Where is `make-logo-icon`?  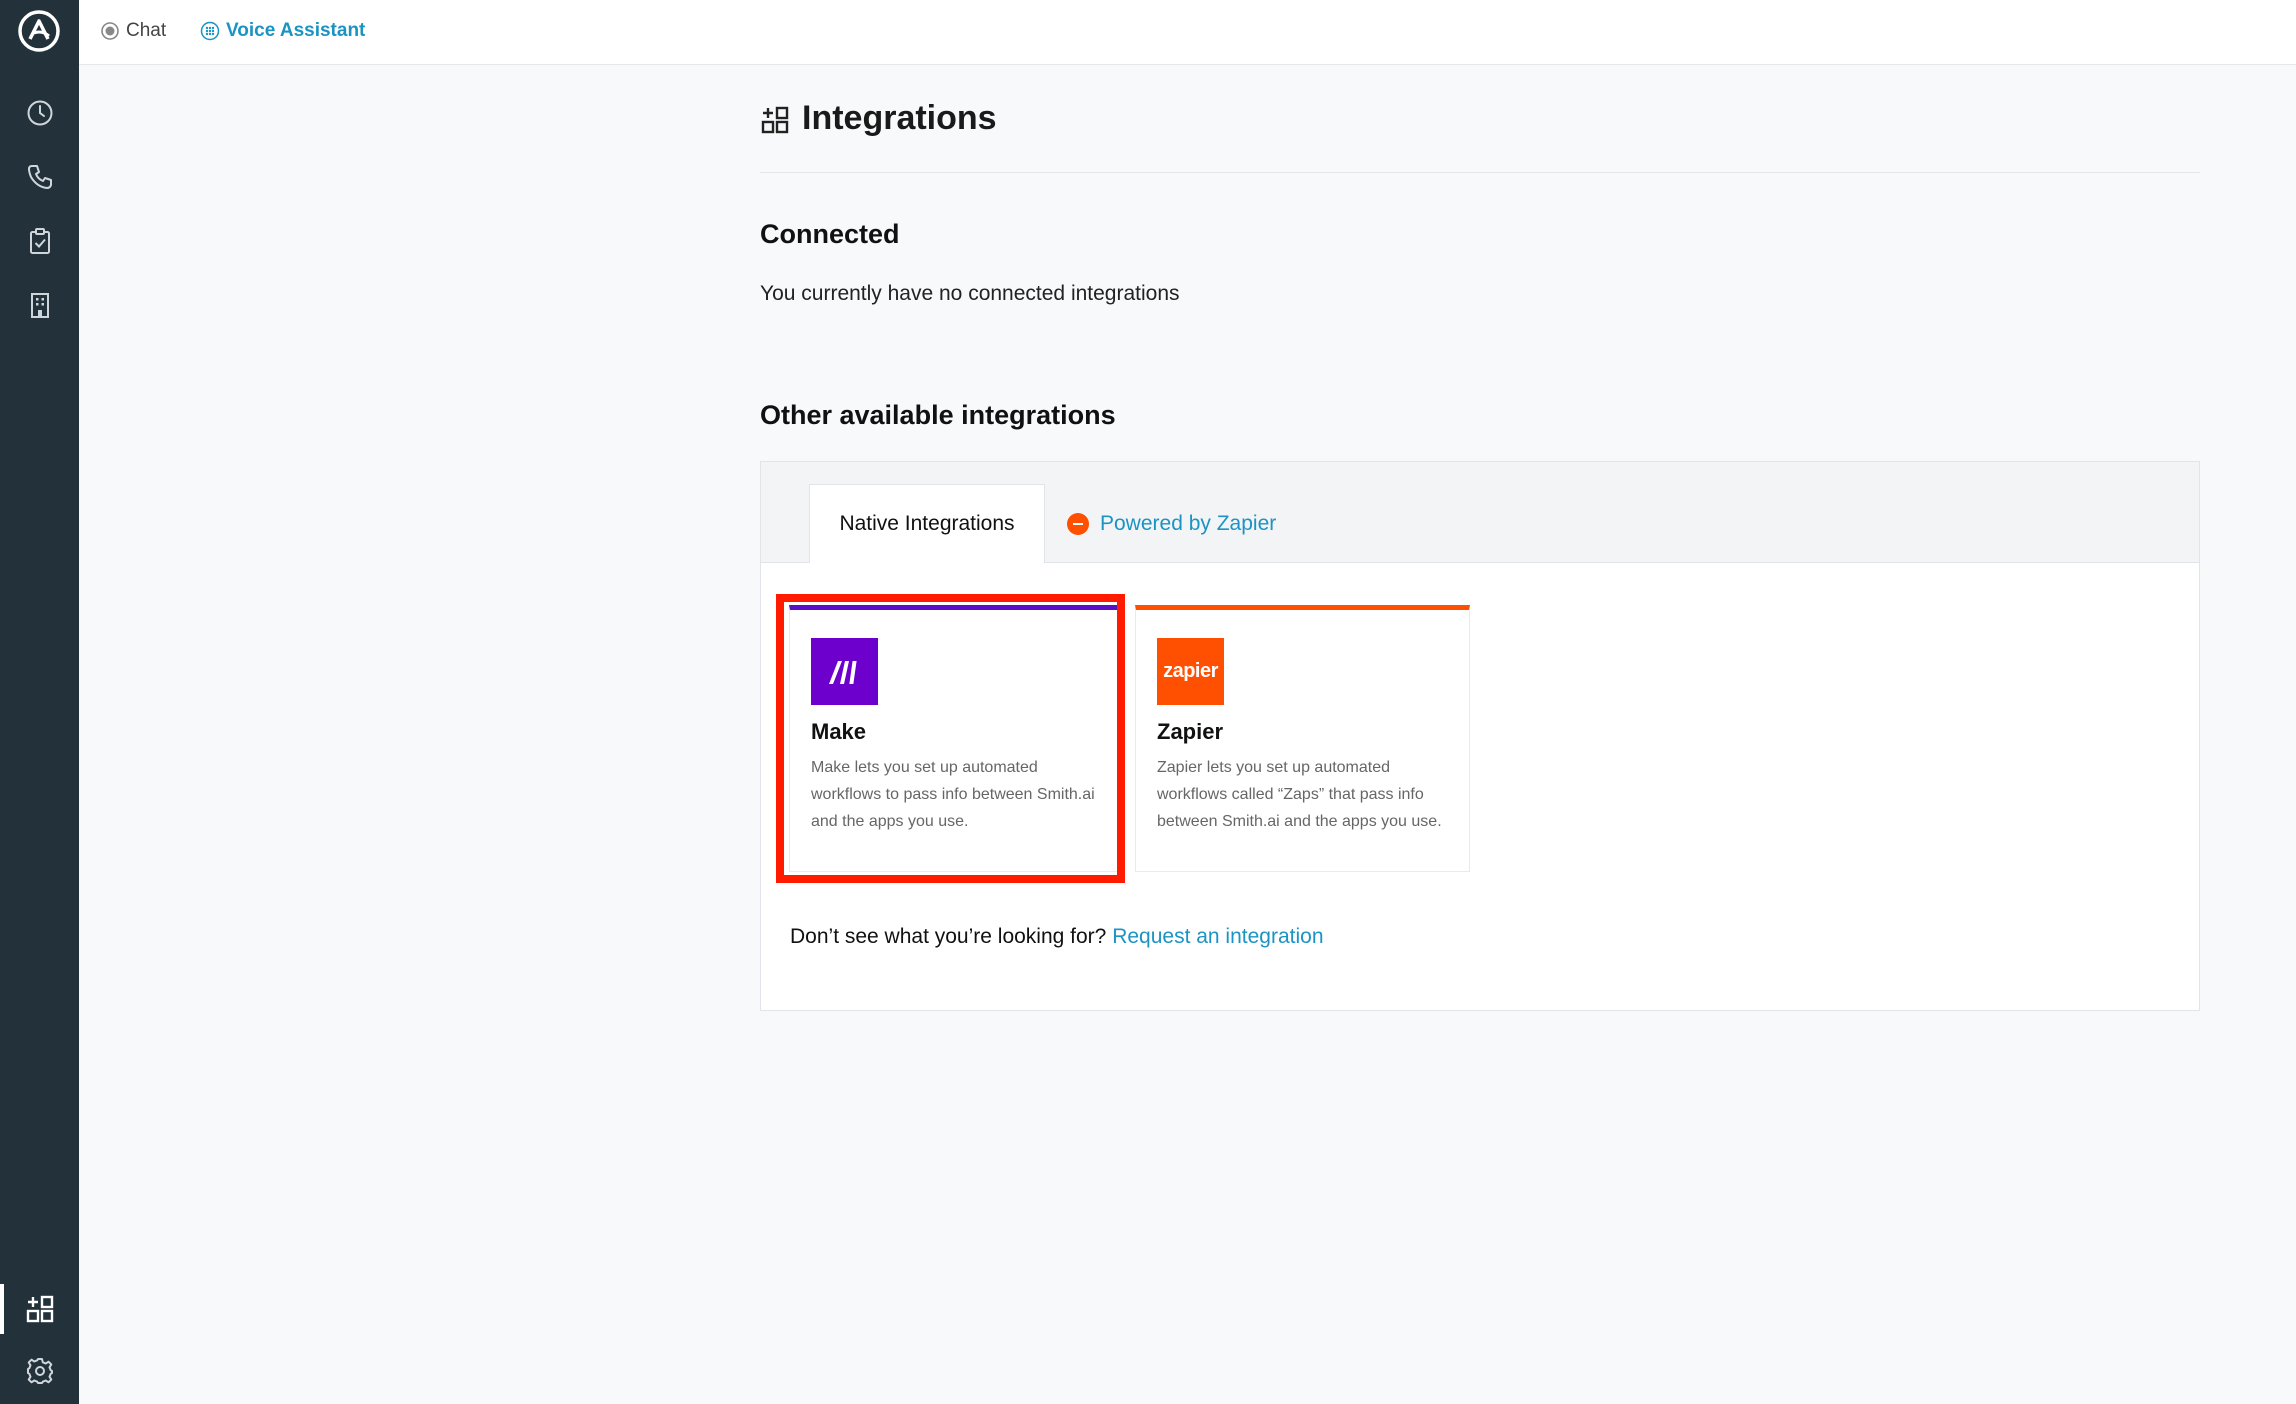
make-logo-icon is located at coordinates (844, 671).